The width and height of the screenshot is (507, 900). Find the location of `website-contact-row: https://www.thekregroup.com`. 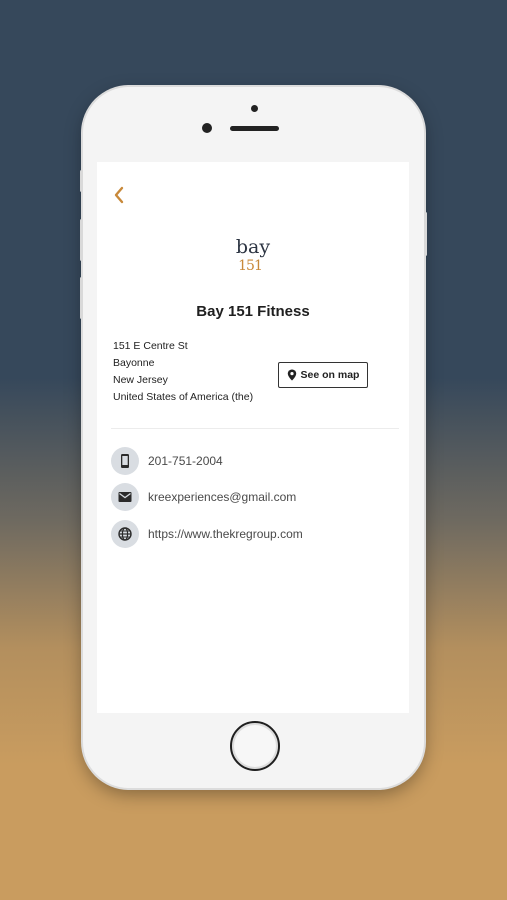

website-contact-row: https://www.thekregroup.com is located at coordinates (207, 534).